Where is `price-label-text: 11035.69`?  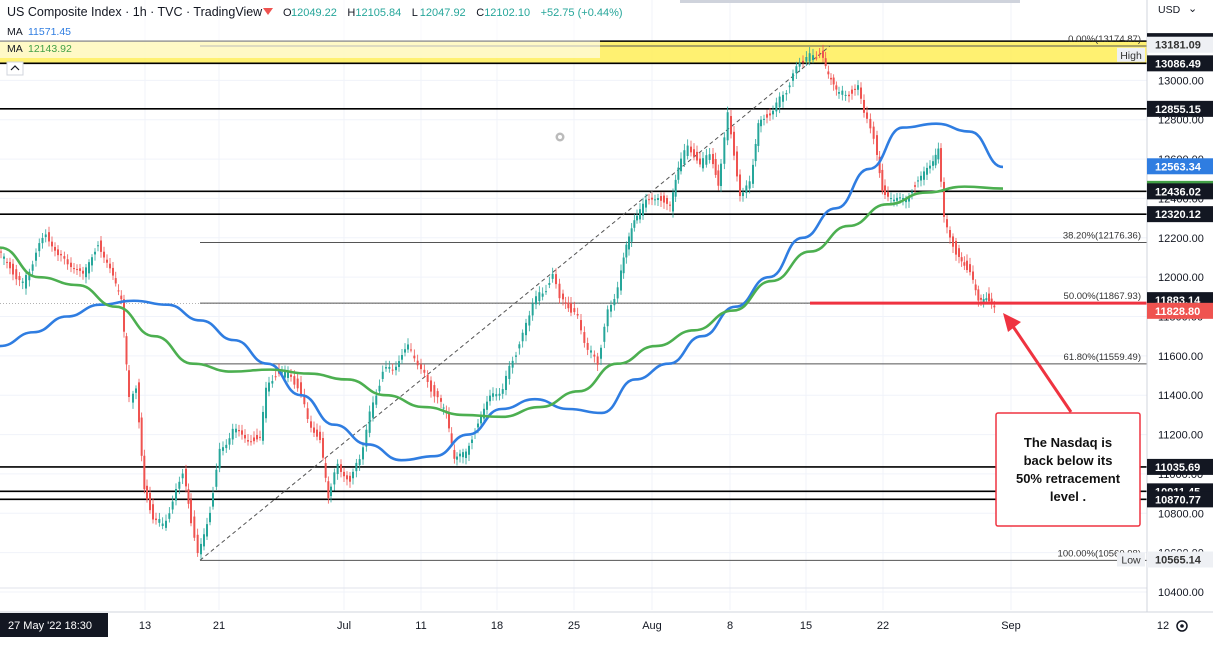 price-label-text: 11035.69 is located at coordinates (1177, 468).